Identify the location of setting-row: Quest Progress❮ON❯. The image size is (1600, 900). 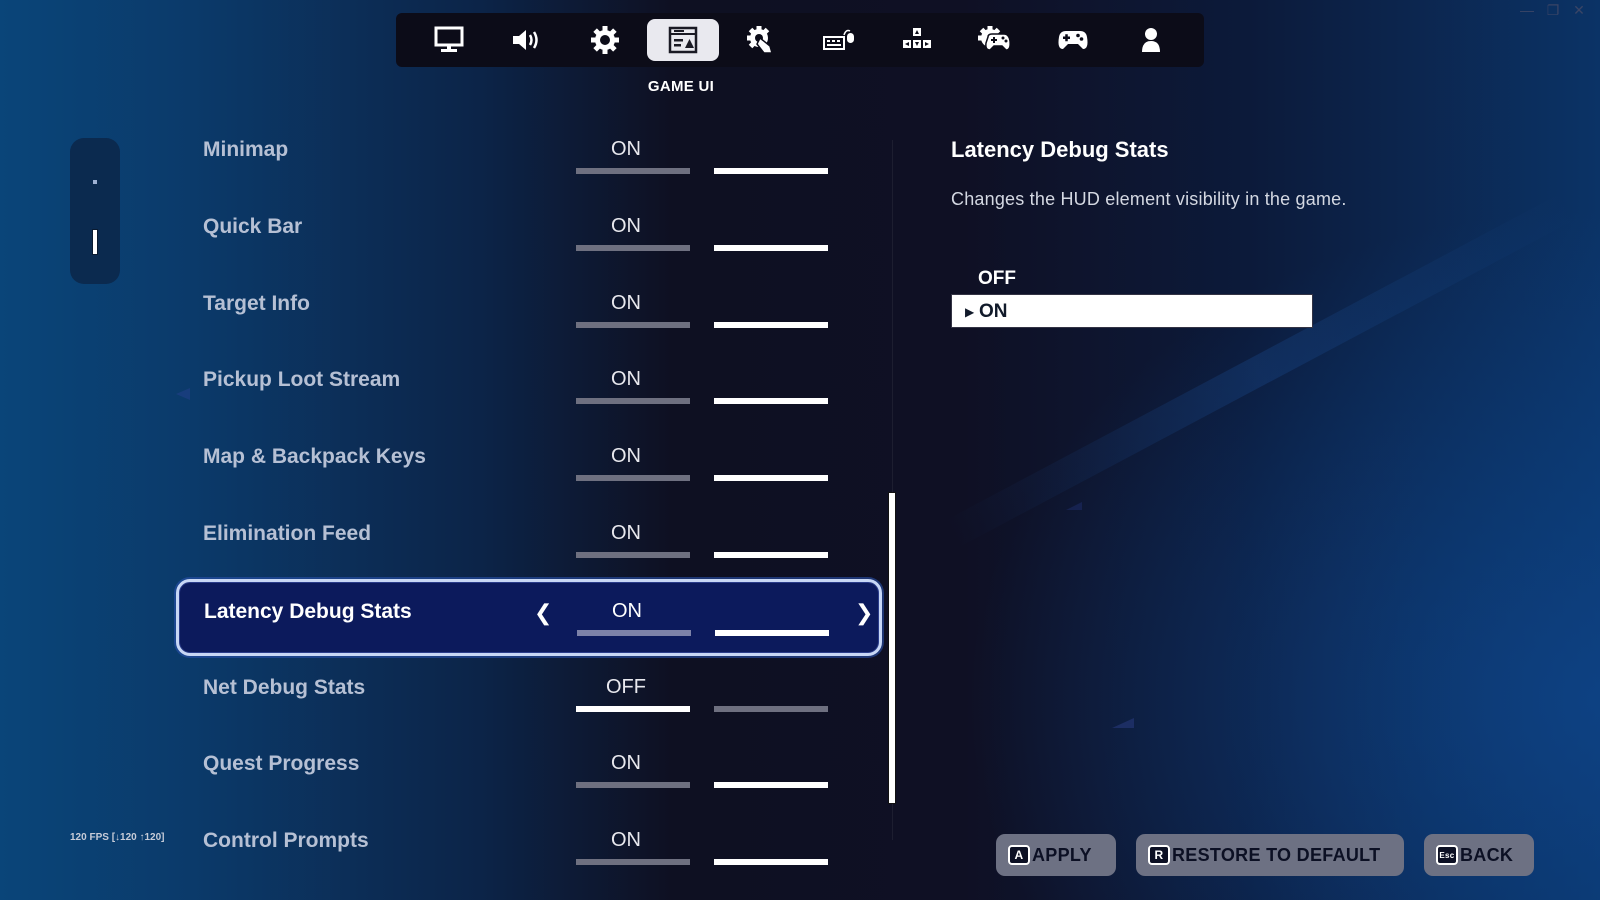
(529, 770).